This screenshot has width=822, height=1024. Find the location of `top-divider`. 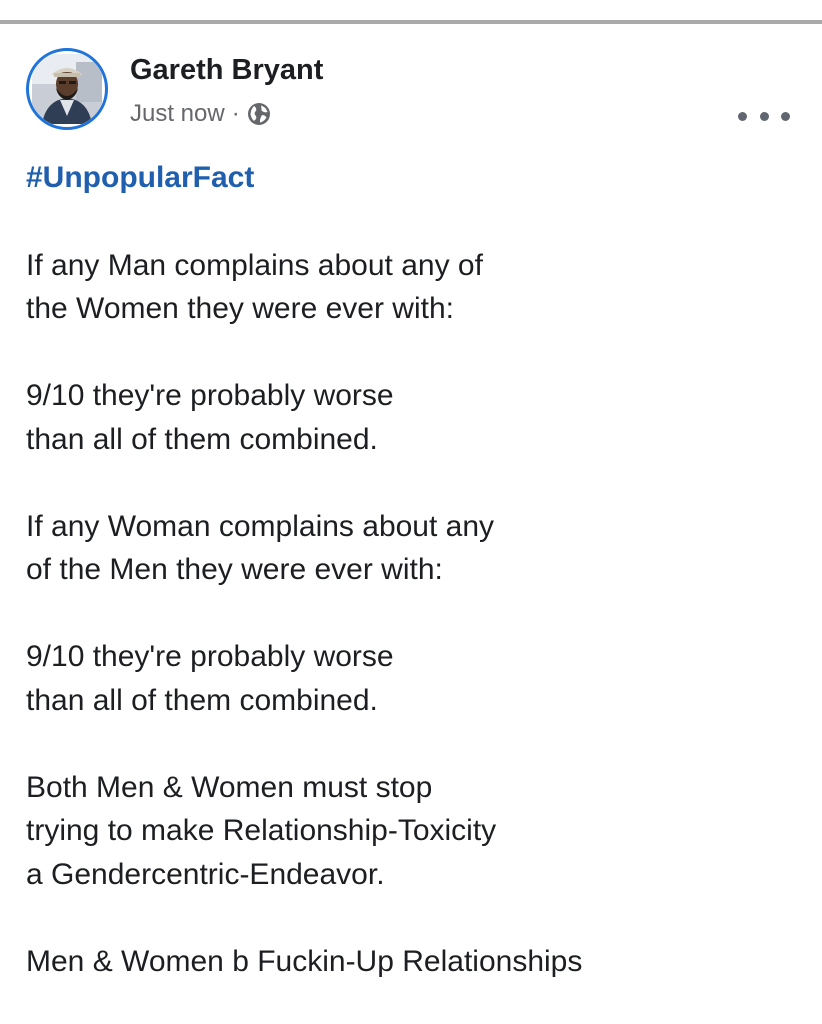

top-divider is located at coordinates (411, 22).